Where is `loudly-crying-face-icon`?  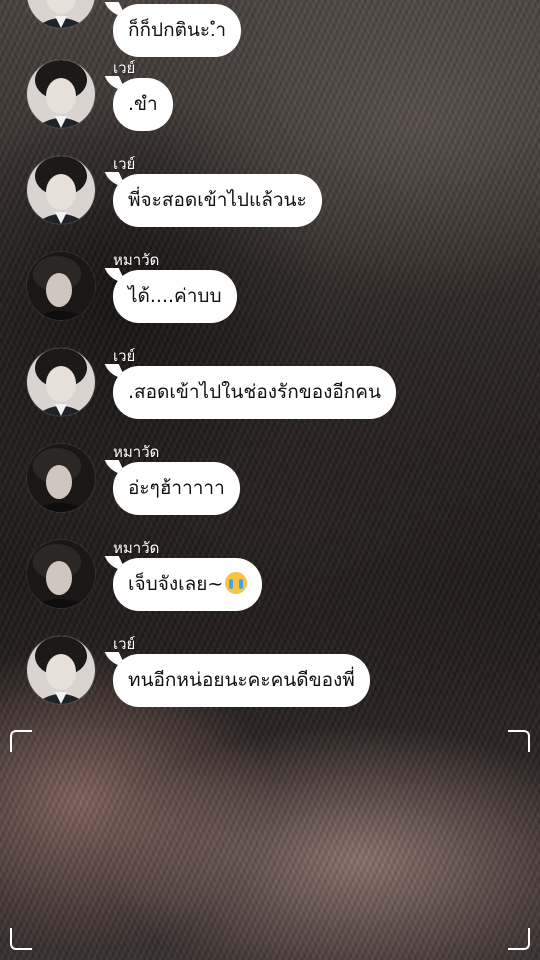 loudly-crying-face-icon is located at coordinates (236, 583).